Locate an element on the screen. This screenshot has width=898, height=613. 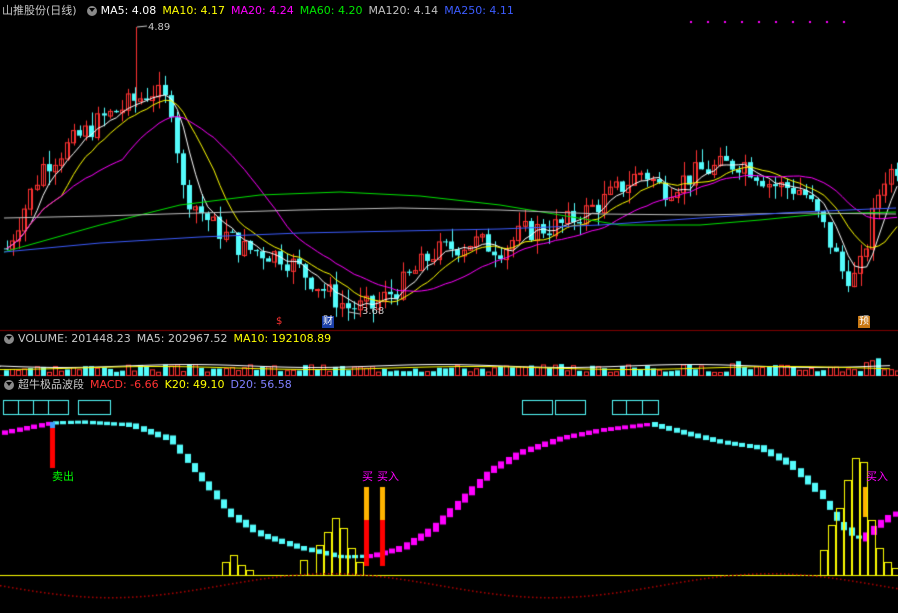
volume-dropdown-icon is located at coordinates (9, 339).